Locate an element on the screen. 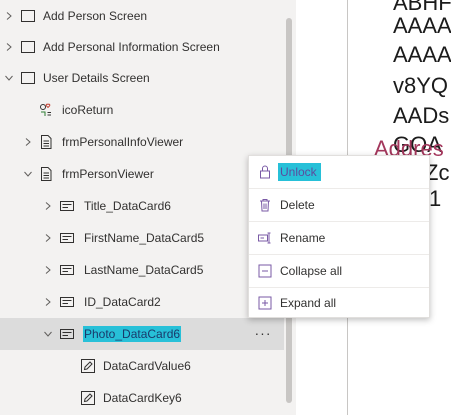 This screenshot has width=451, height=415. tree-item-datacardkey6: DataCardKey6 is located at coordinates (142, 398).